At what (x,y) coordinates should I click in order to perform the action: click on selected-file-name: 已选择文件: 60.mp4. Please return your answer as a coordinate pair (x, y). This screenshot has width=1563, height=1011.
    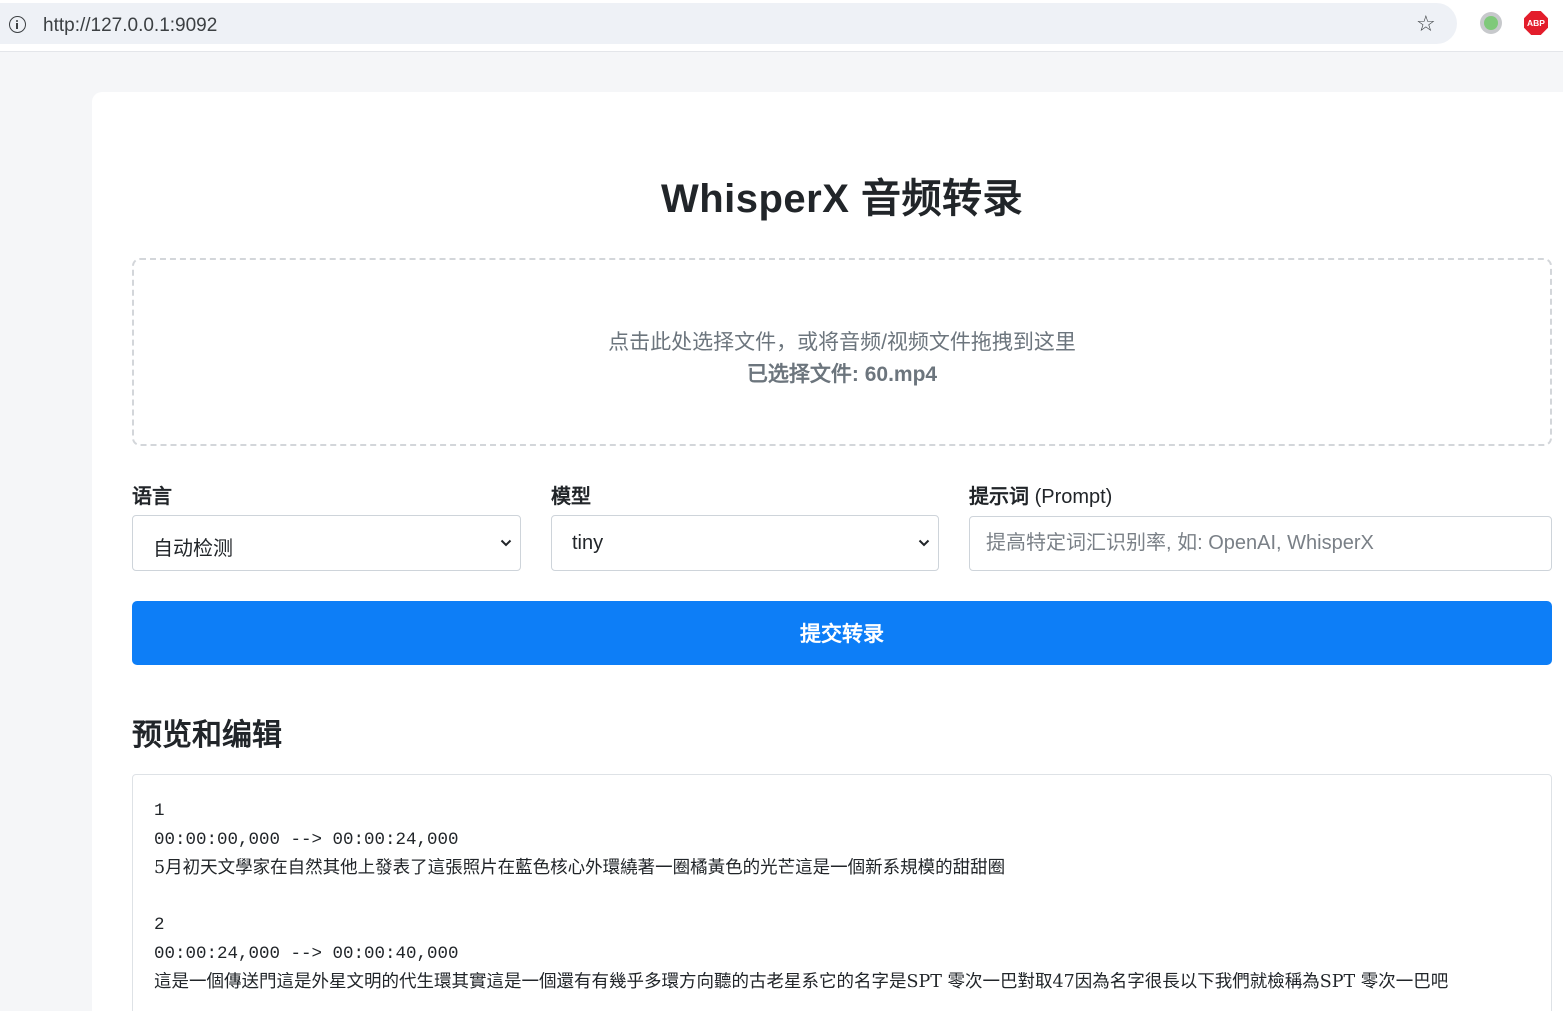
    Looking at the image, I should click on (842, 374).